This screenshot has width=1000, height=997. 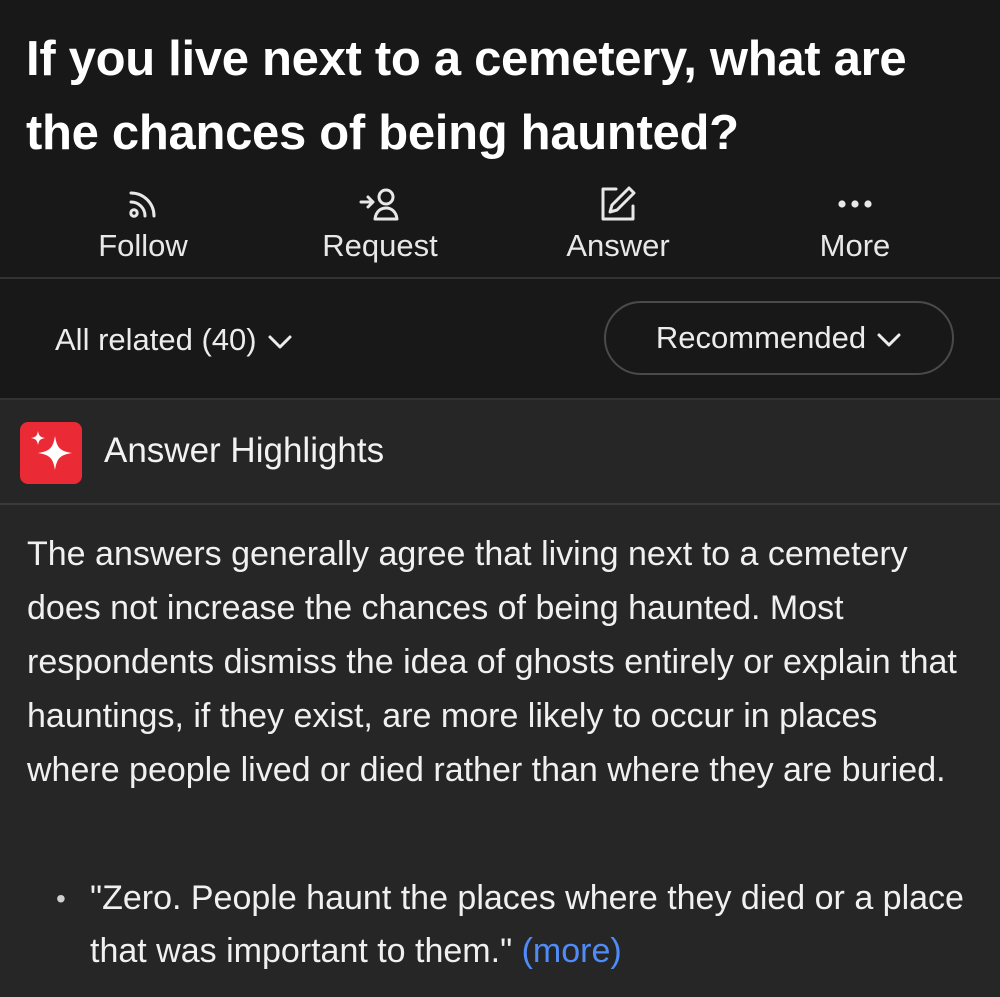 What do you see at coordinates (143, 245) in the screenshot?
I see `follow-label: Follow` at bounding box center [143, 245].